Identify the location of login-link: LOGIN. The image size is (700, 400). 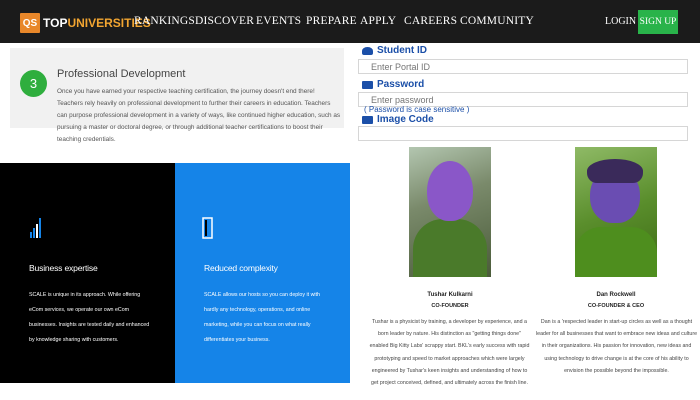
(620, 21).